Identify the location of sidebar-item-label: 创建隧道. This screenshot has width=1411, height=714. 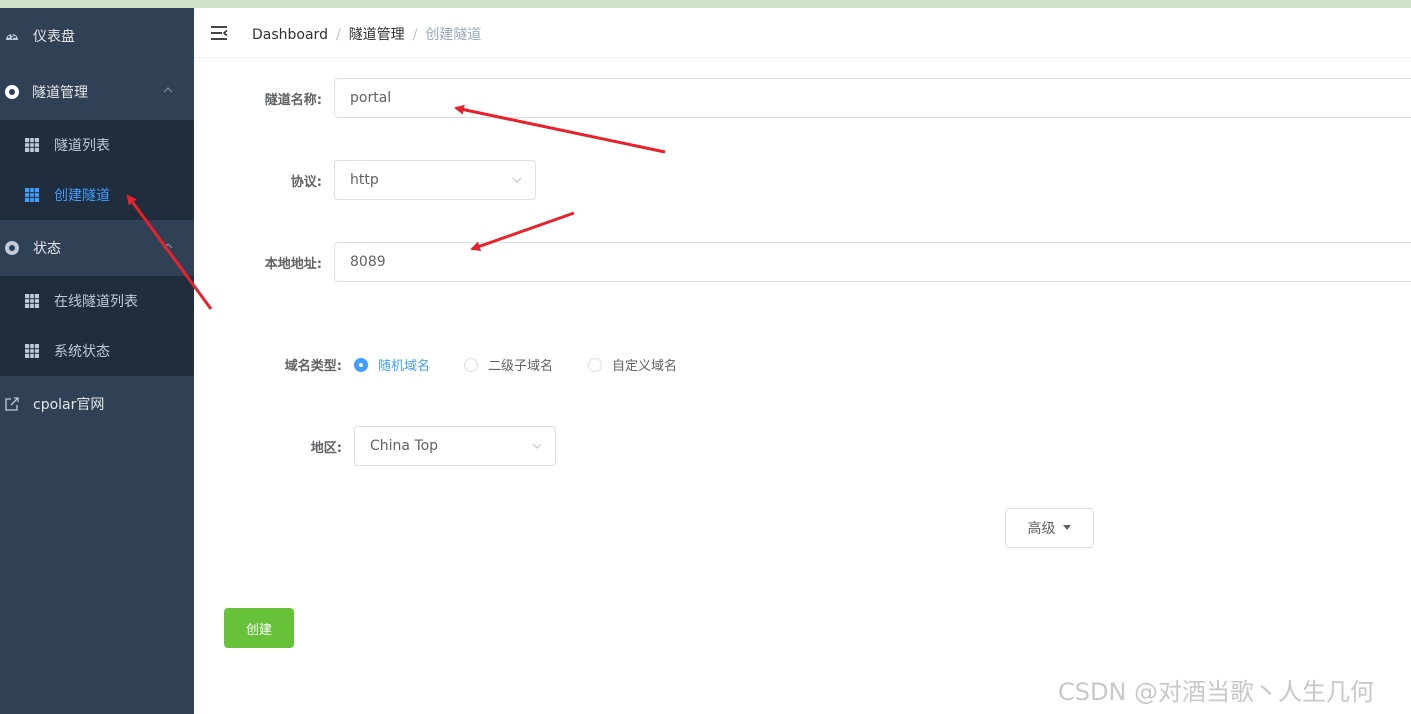
(82, 196).